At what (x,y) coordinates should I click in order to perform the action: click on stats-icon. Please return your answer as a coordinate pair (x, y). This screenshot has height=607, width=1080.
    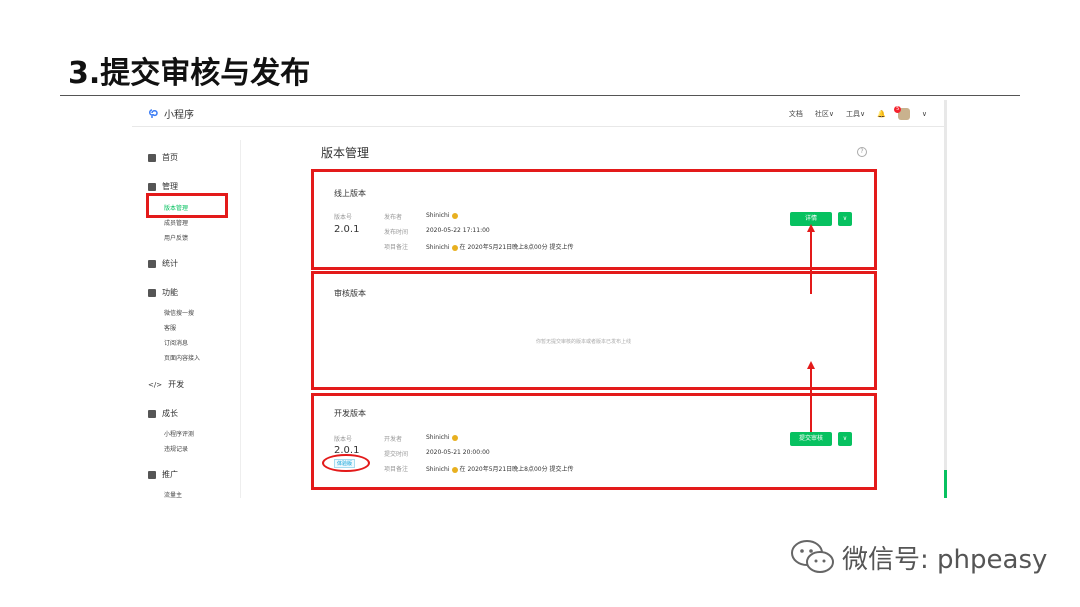
    Looking at the image, I should click on (152, 263).